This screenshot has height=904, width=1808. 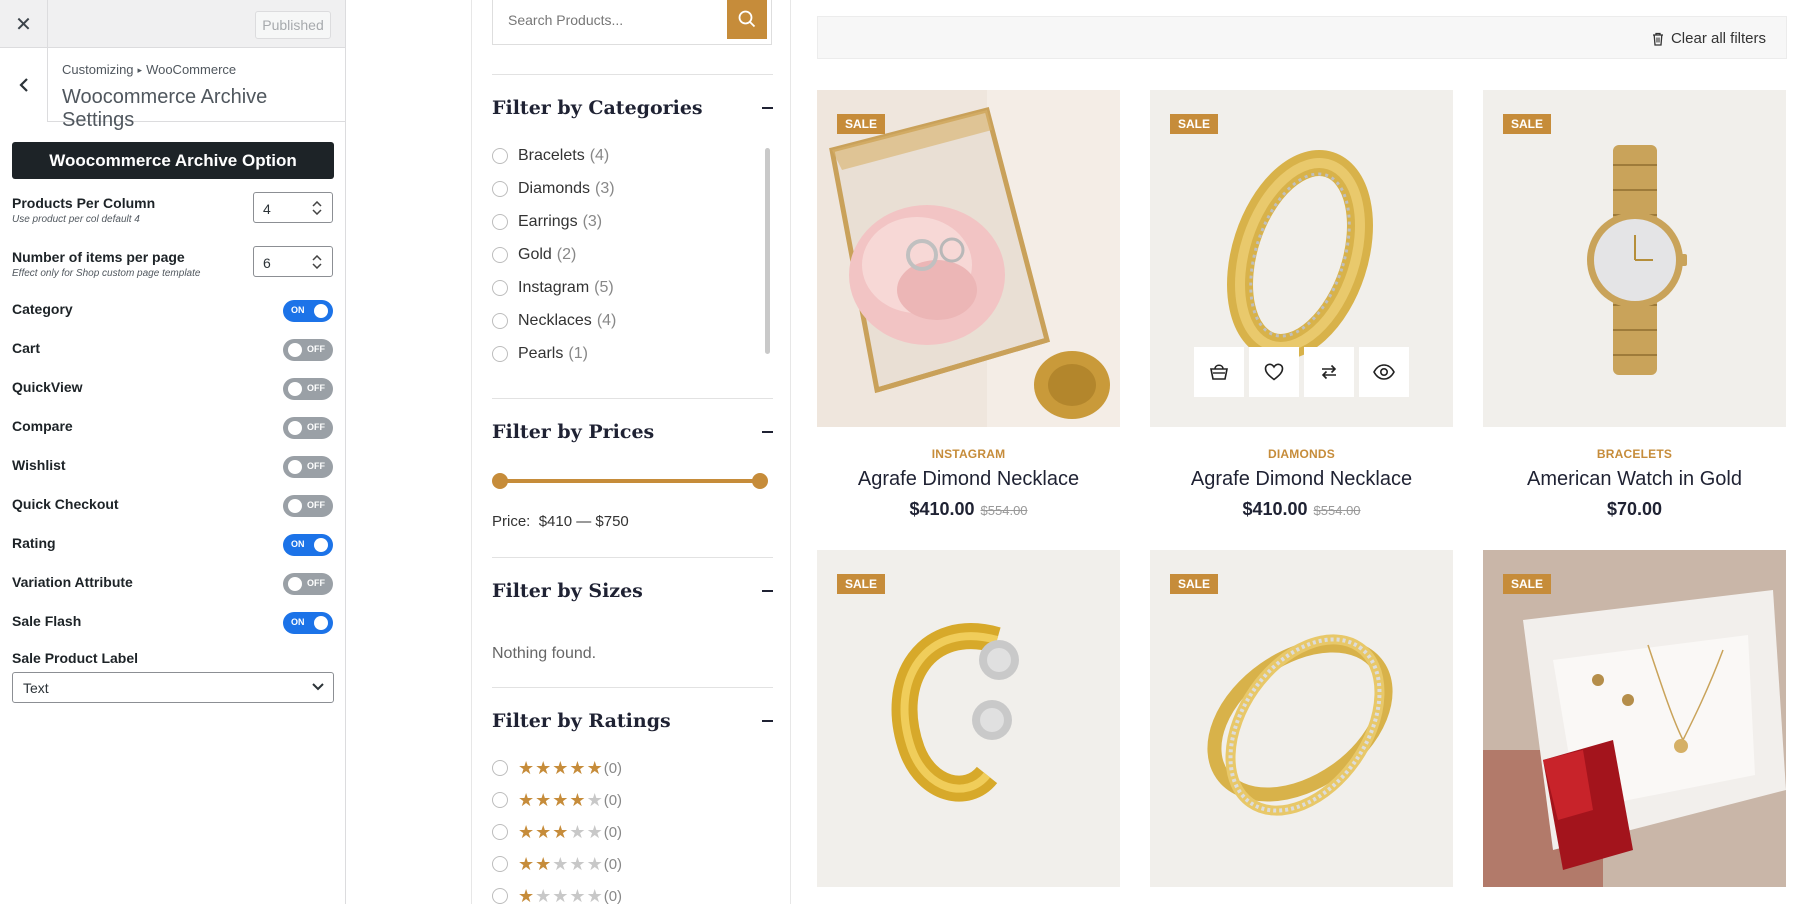 I want to click on wishlist-toggle: OFF, so click(x=308, y=467).